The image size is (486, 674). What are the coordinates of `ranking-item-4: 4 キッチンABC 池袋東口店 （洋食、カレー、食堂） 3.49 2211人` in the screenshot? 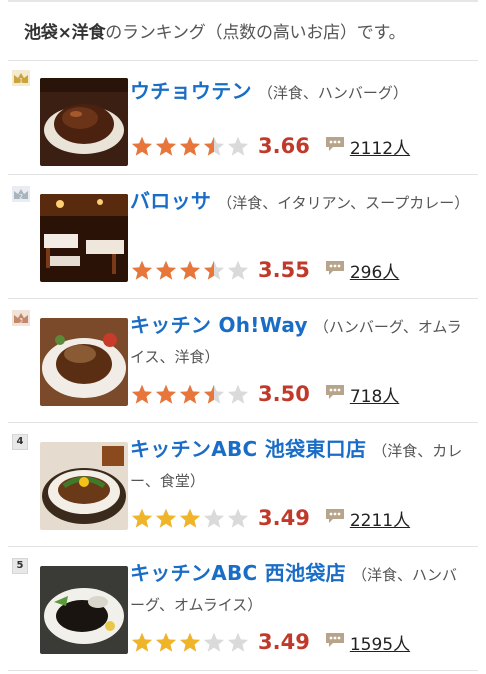 It's located at (243, 484).